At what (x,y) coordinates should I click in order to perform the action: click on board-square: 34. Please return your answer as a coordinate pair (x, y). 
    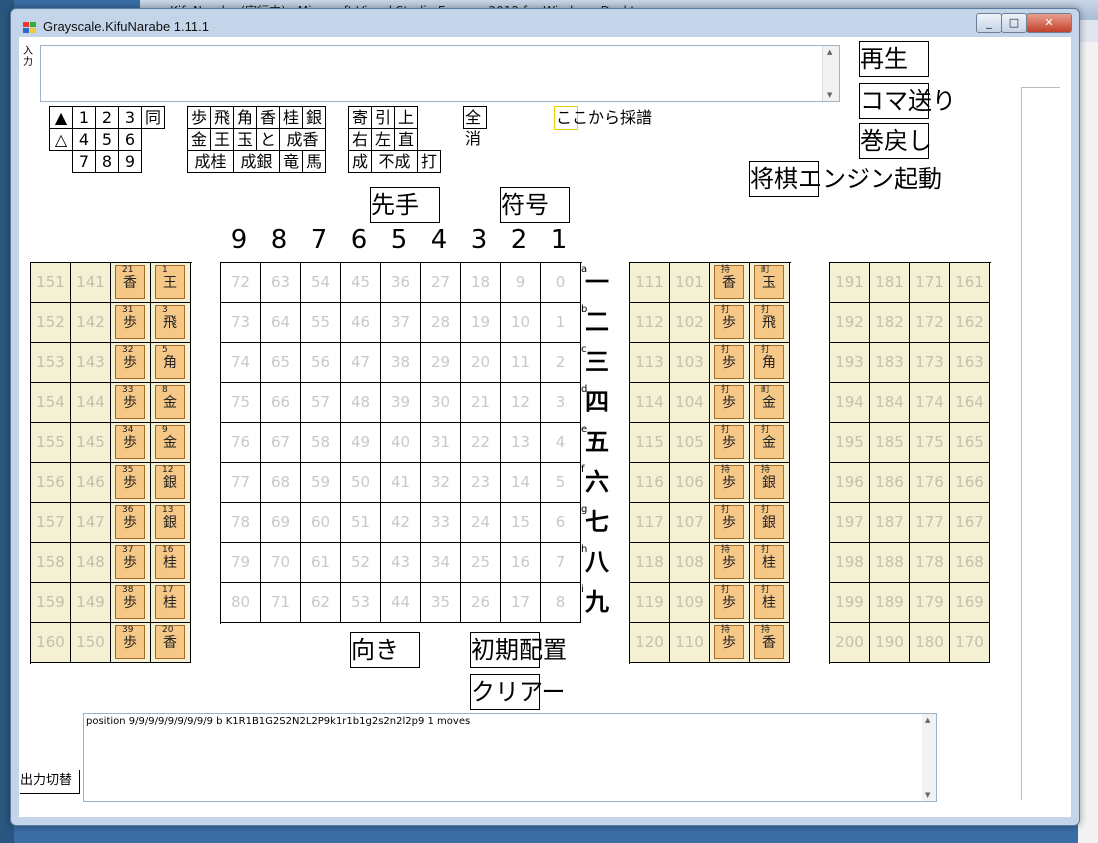
    Looking at the image, I should click on (441, 563).